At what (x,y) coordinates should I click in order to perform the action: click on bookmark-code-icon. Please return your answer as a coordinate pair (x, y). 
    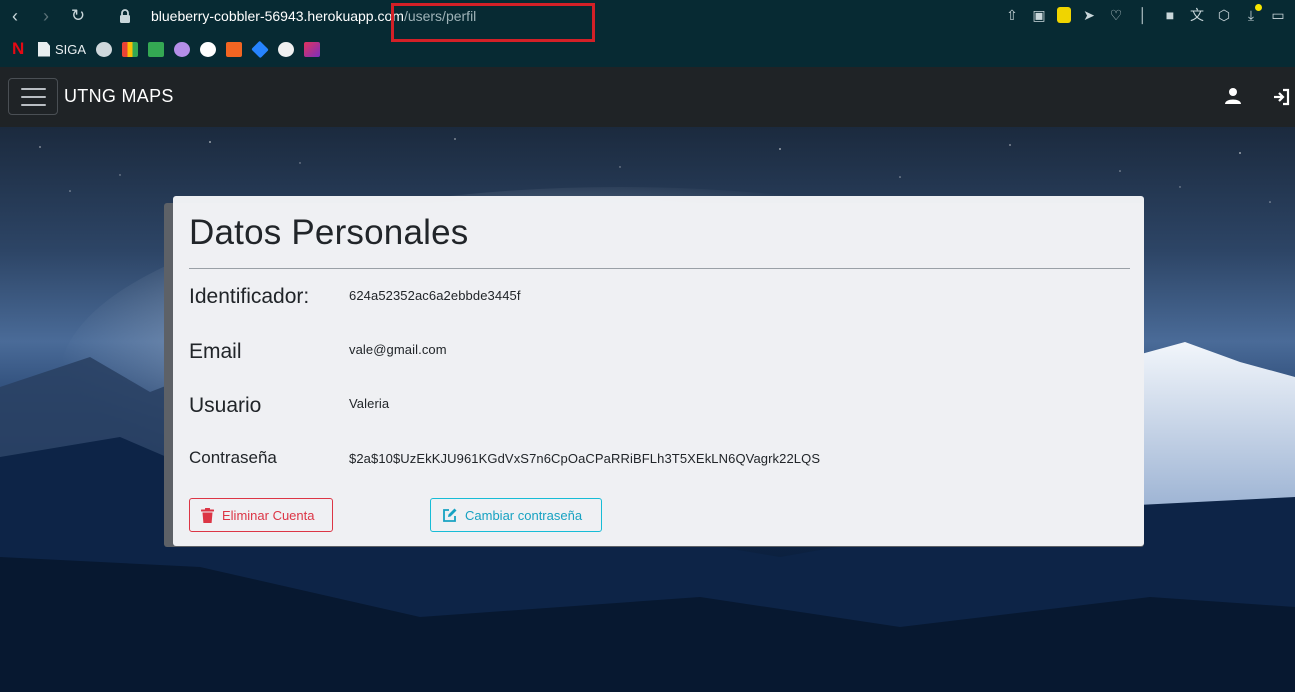
    Looking at the image, I should click on (234, 49).